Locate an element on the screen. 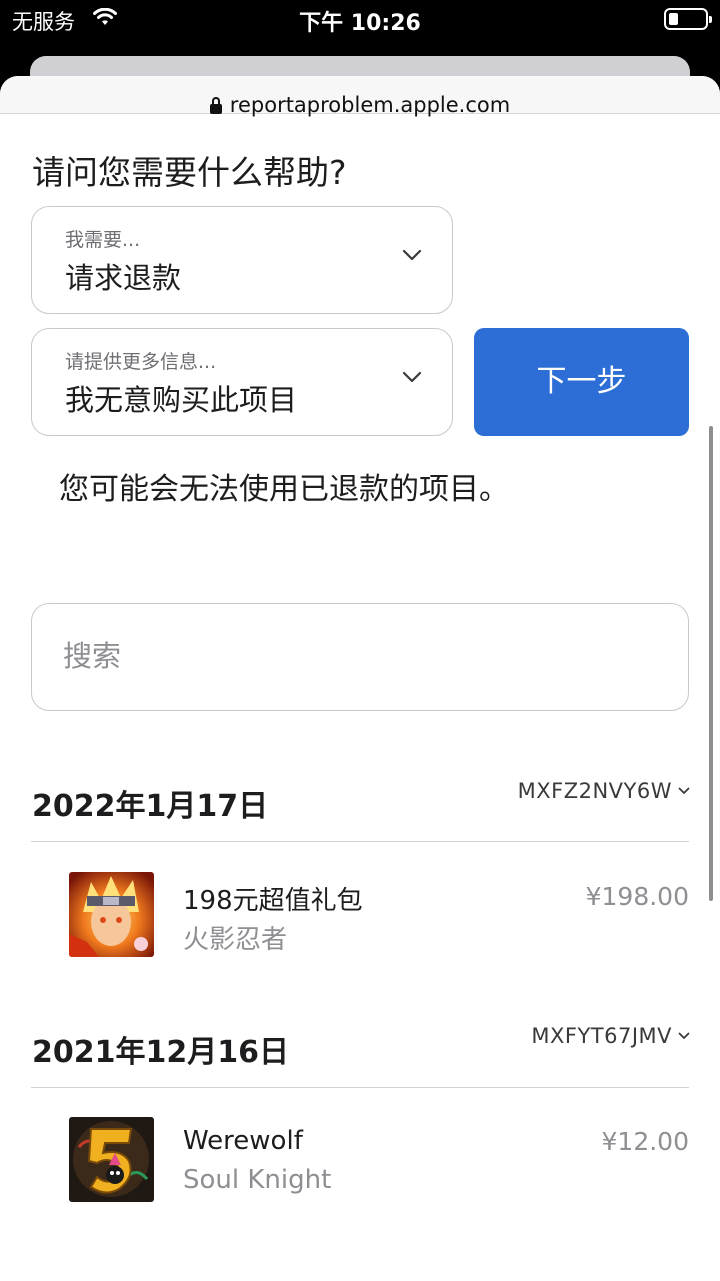 The height and width of the screenshot is (1281, 720). item-price: ¥198.00 is located at coordinates (637, 896).